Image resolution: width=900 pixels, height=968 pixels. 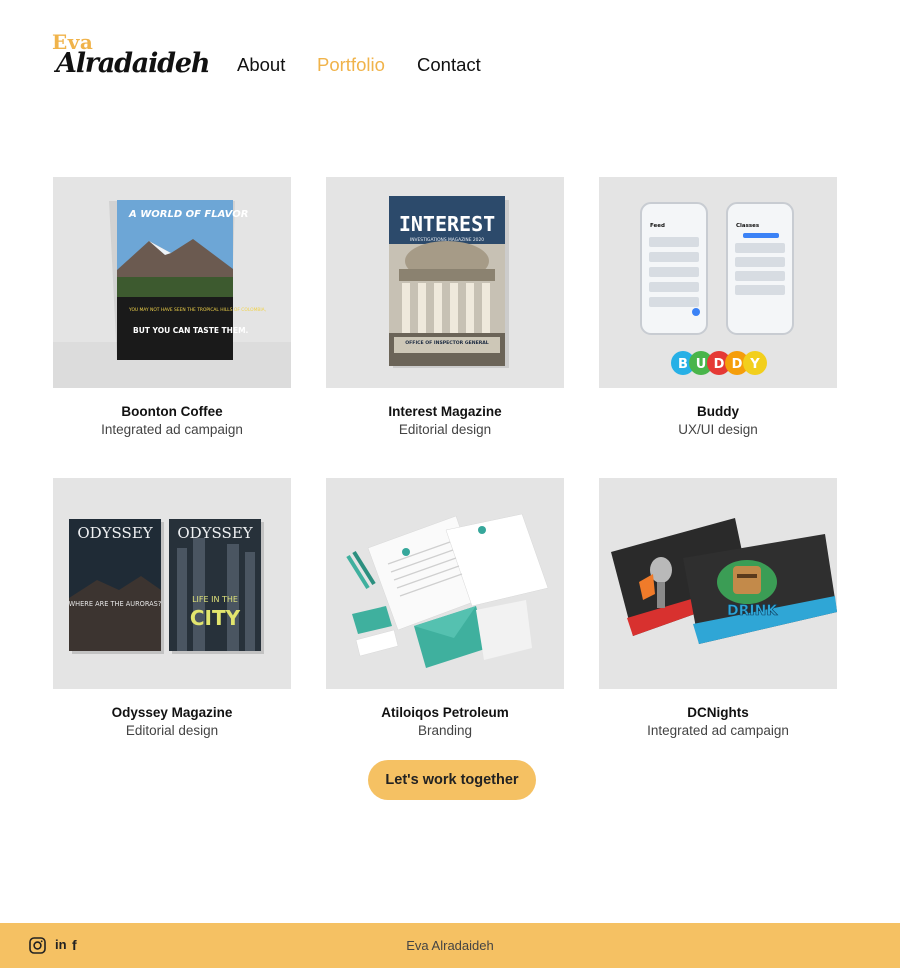 What do you see at coordinates (752, 611) in the screenshot?
I see `drink-card-text: DRINK` at bounding box center [752, 611].